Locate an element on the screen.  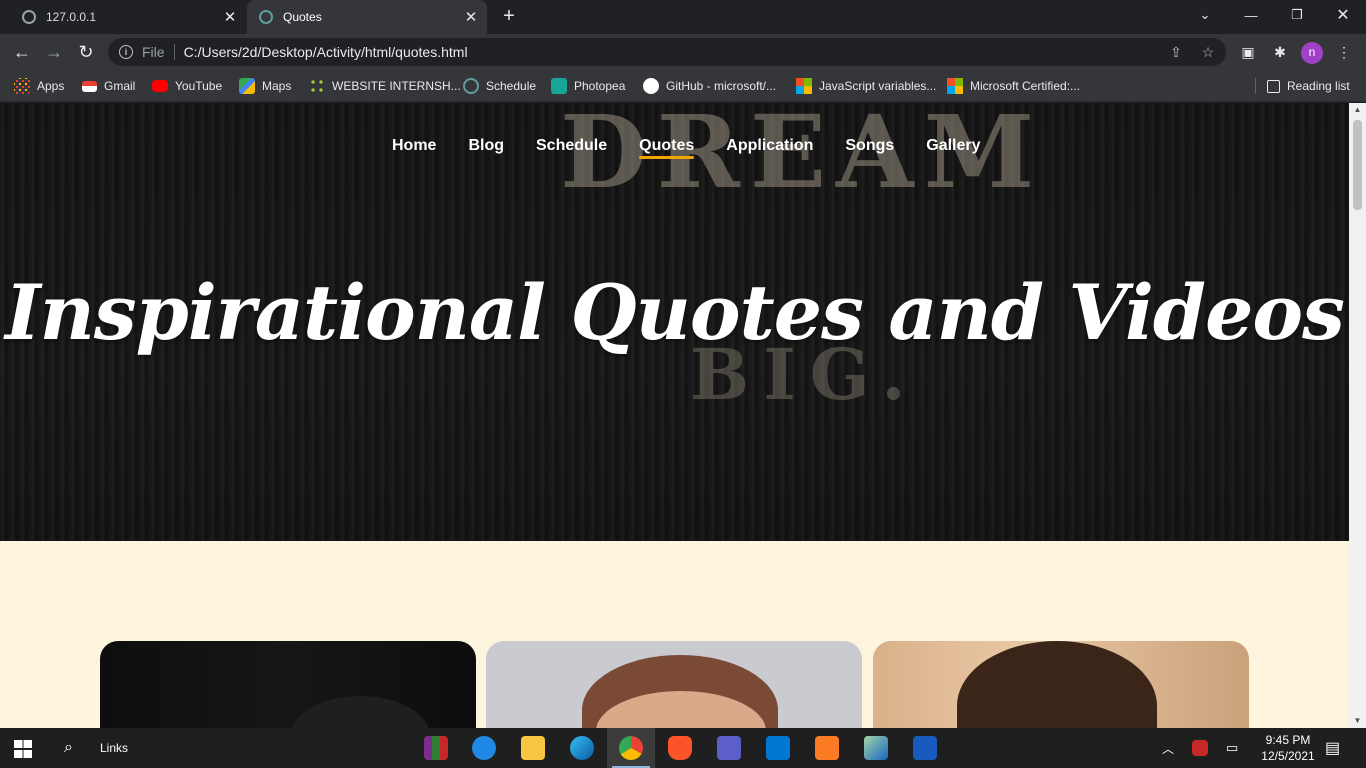
scroll-up-icon: ▲ is located at coordinates (1357, 110).